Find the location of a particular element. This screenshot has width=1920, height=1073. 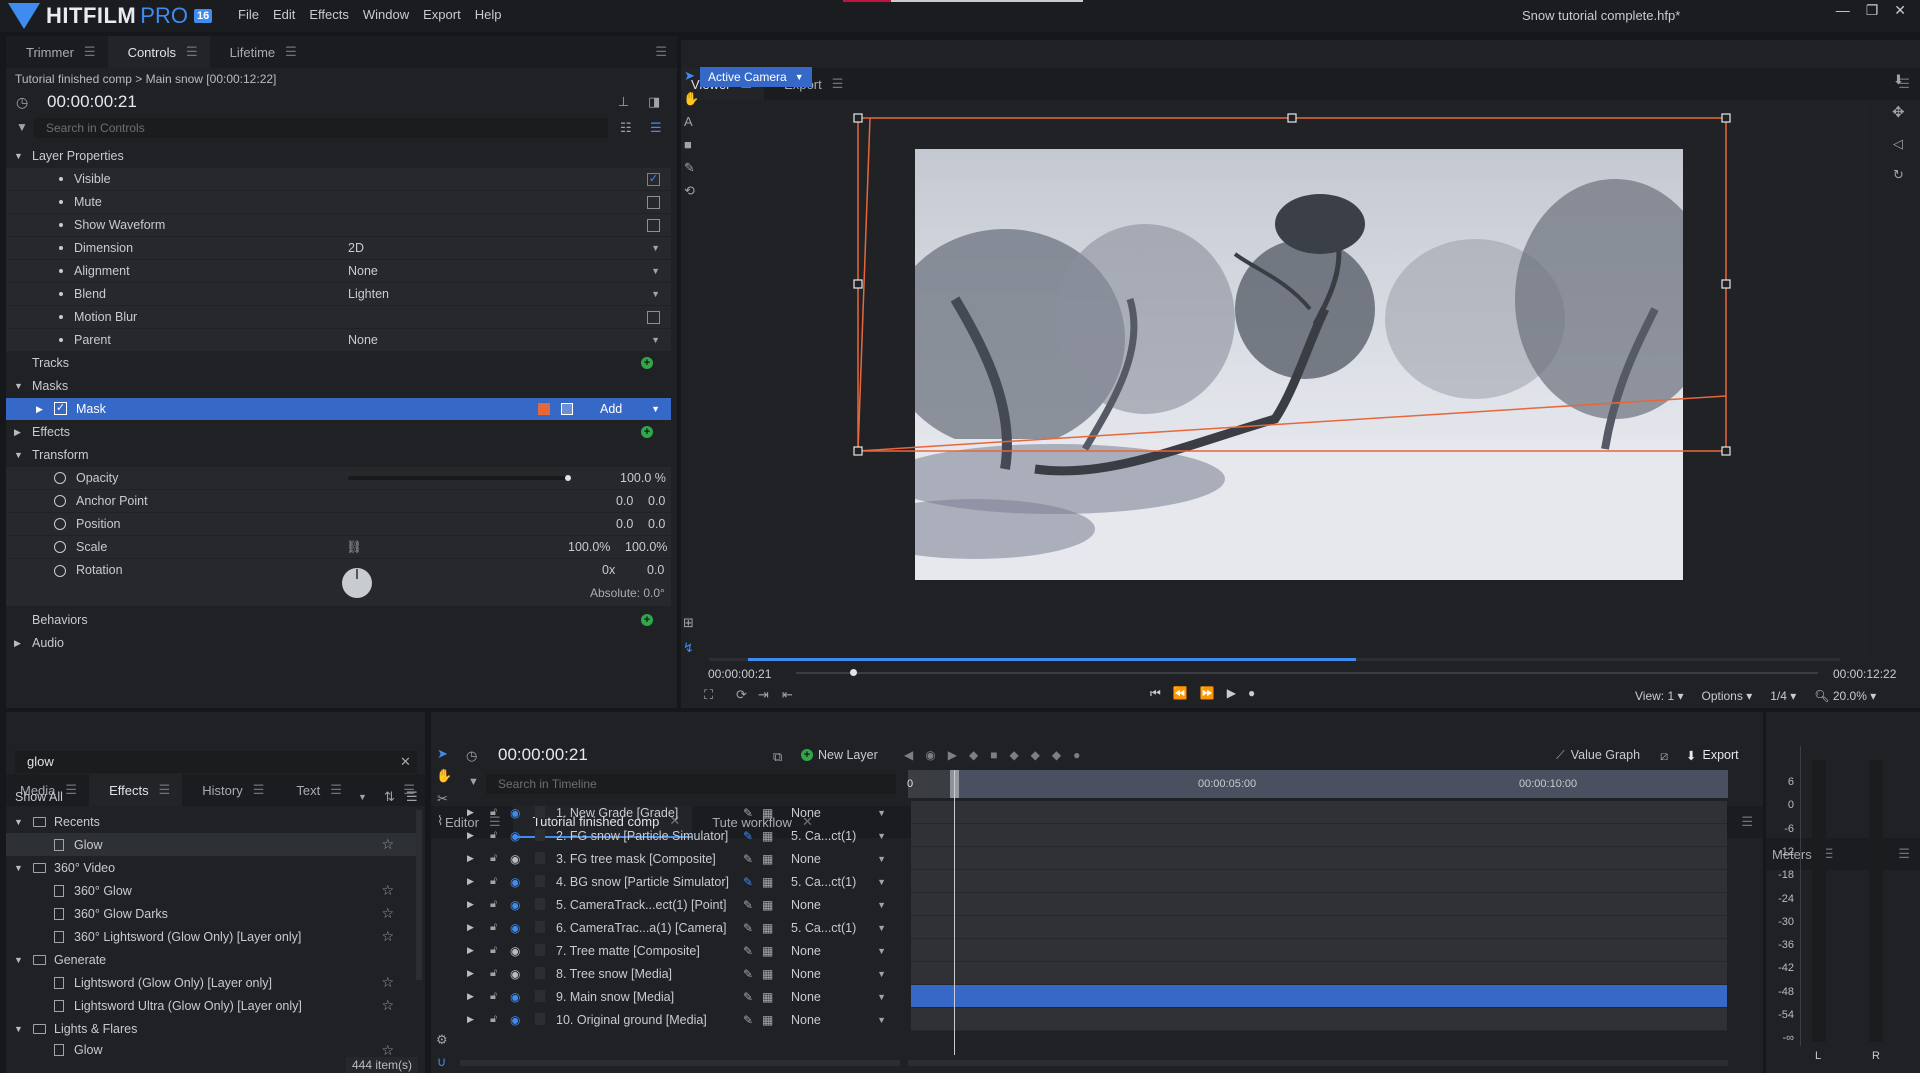

mask-enable-checkbox: ✓ is located at coordinates (60, 408).